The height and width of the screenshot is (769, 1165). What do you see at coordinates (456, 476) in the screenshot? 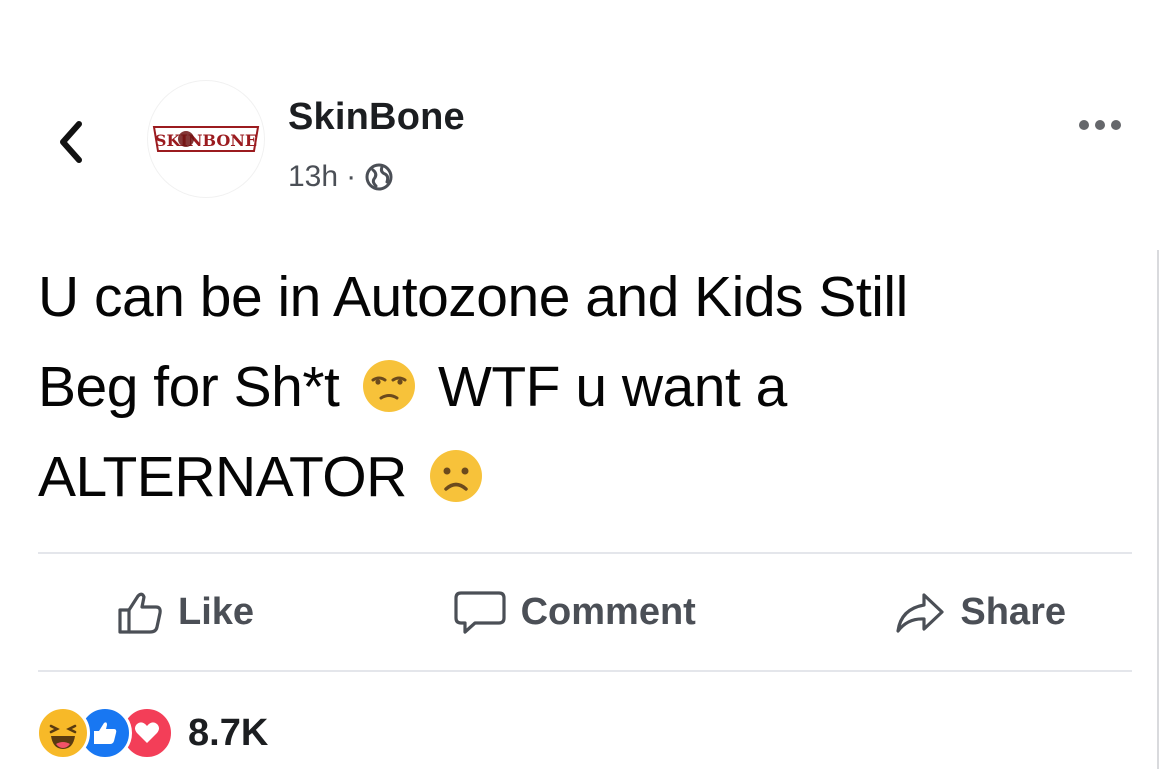
I see `frowning-face-emoji` at bounding box center [456, 476].